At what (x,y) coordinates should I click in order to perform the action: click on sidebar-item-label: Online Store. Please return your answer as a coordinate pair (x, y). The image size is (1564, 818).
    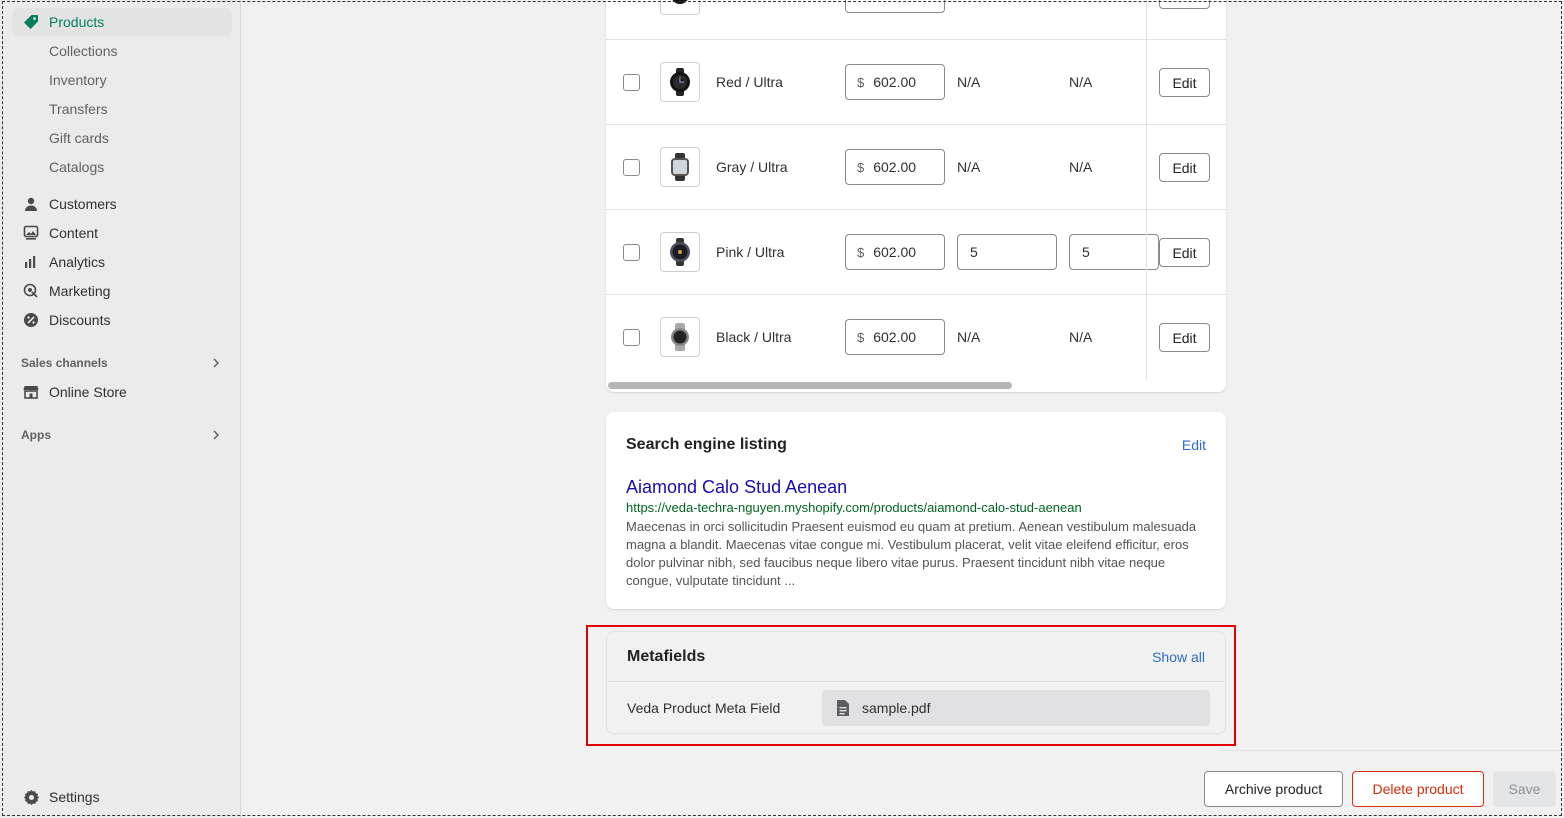
    Looking at the image, I should click on (88, 392).